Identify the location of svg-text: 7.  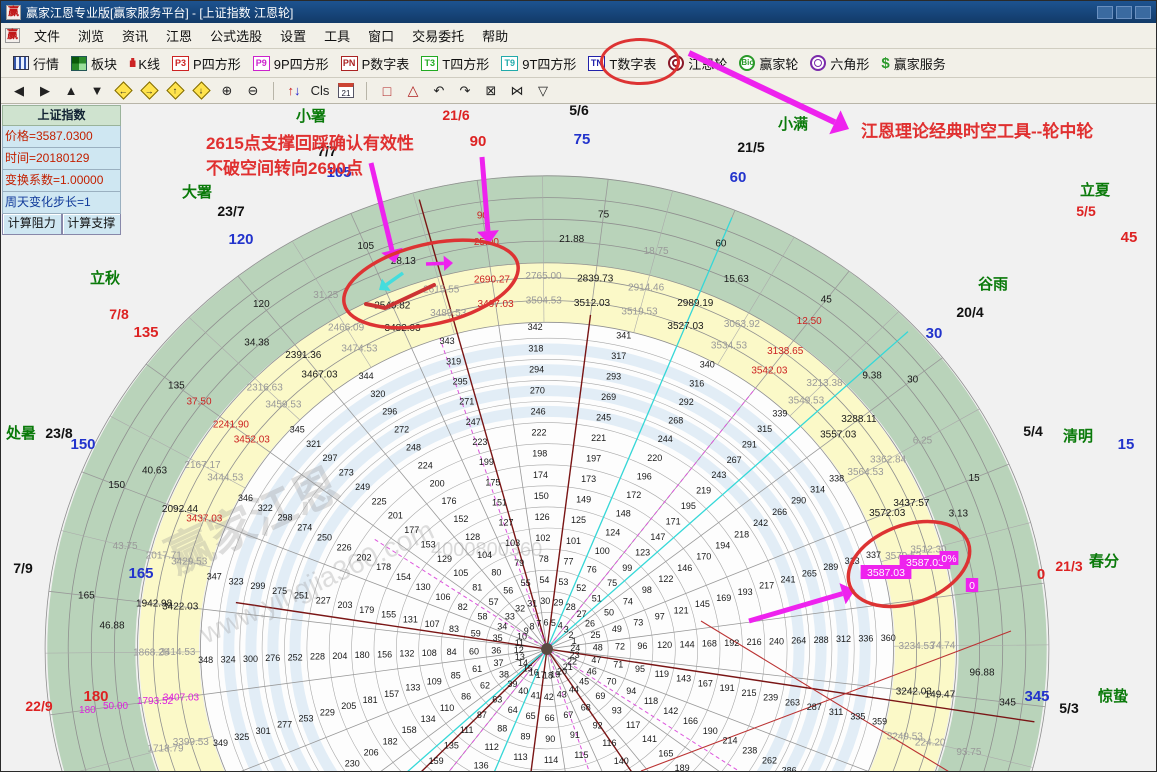
(538, 623).